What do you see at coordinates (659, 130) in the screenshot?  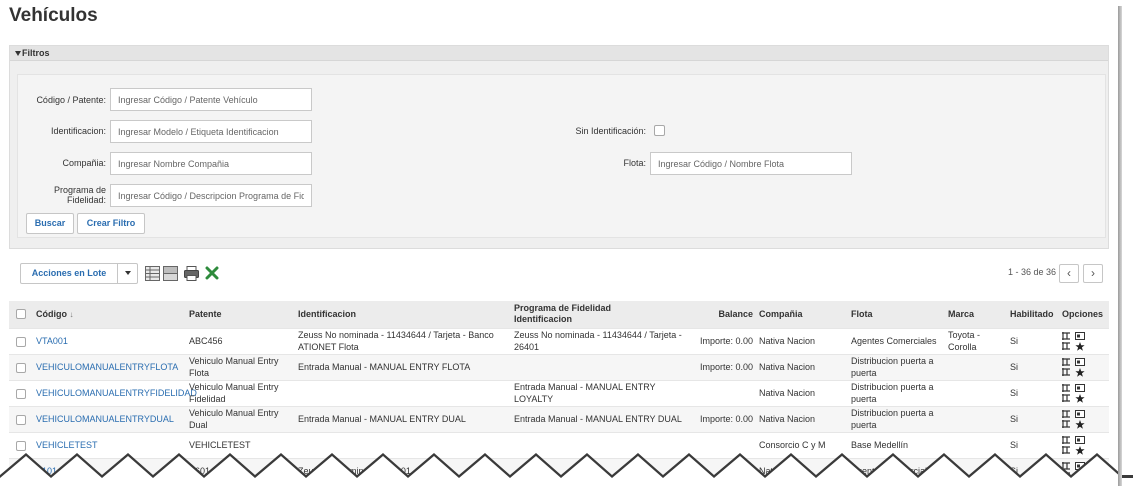 I see `sin-identificacion-checkbox` at bounding box center [659, 130].